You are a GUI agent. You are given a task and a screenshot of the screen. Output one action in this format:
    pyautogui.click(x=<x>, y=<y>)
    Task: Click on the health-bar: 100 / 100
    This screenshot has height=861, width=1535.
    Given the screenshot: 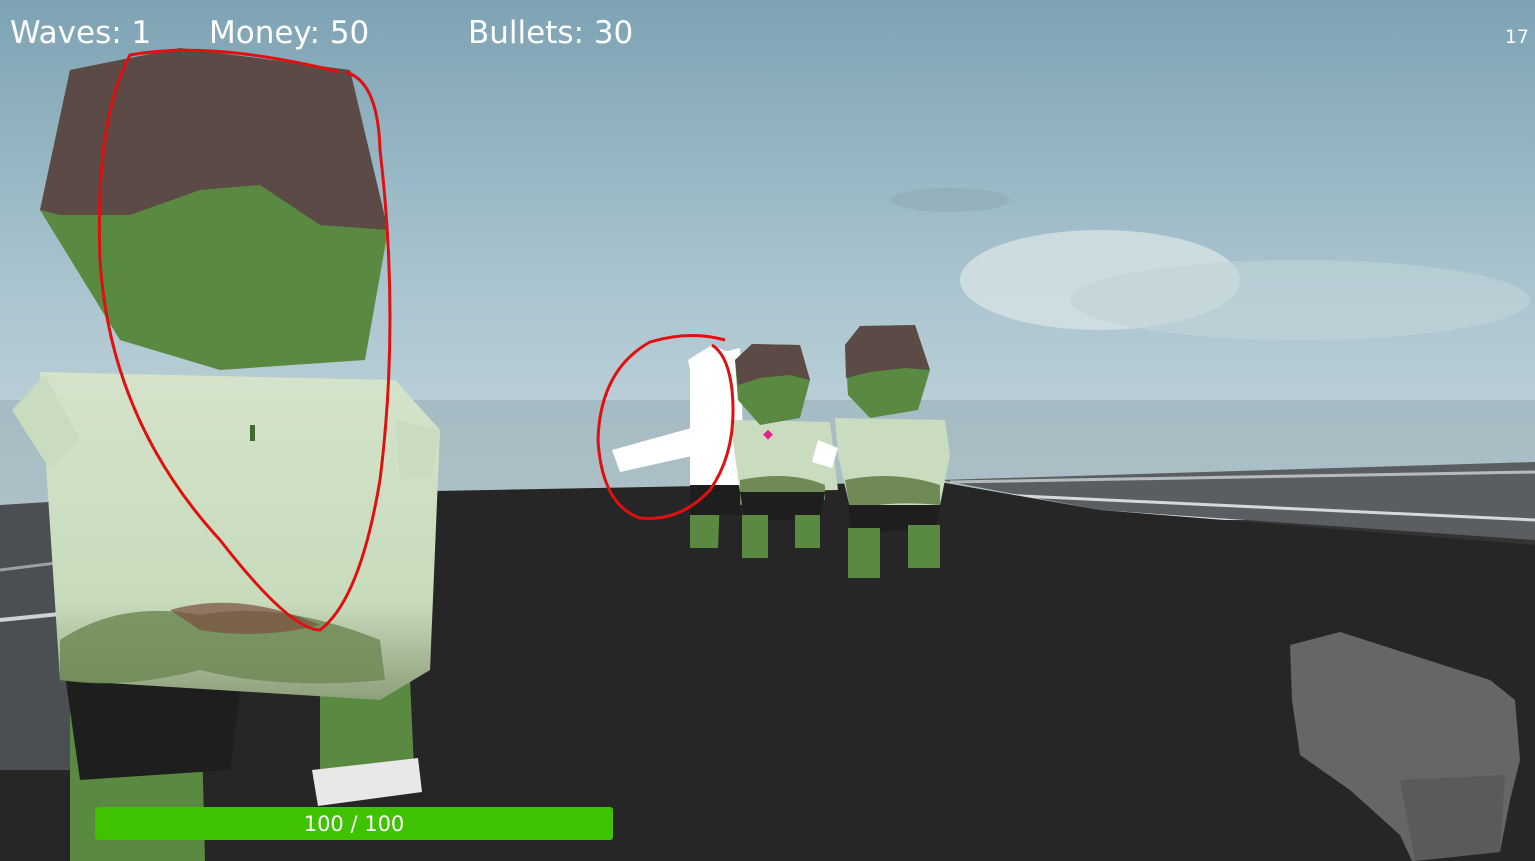 What is the action you would take?
    pyautogui.click(x=354, y=823)
    